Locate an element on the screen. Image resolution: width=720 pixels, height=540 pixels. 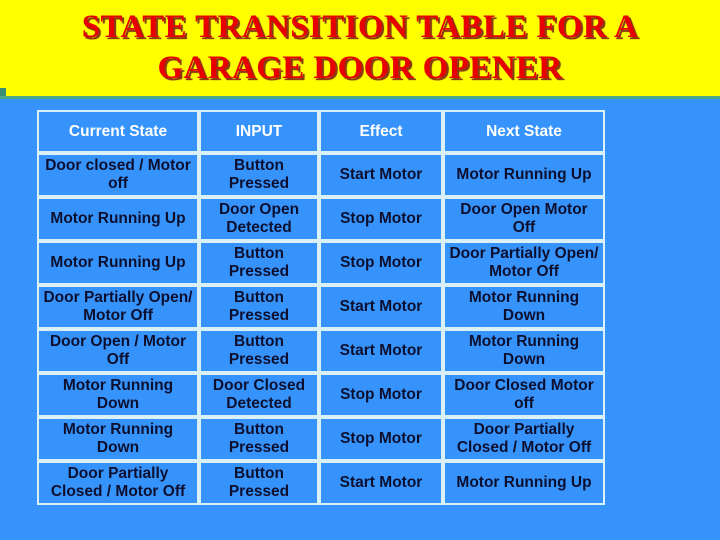
cell-current-state: Door Partially Closed / Motor Off is located at coordinates (118, 483).